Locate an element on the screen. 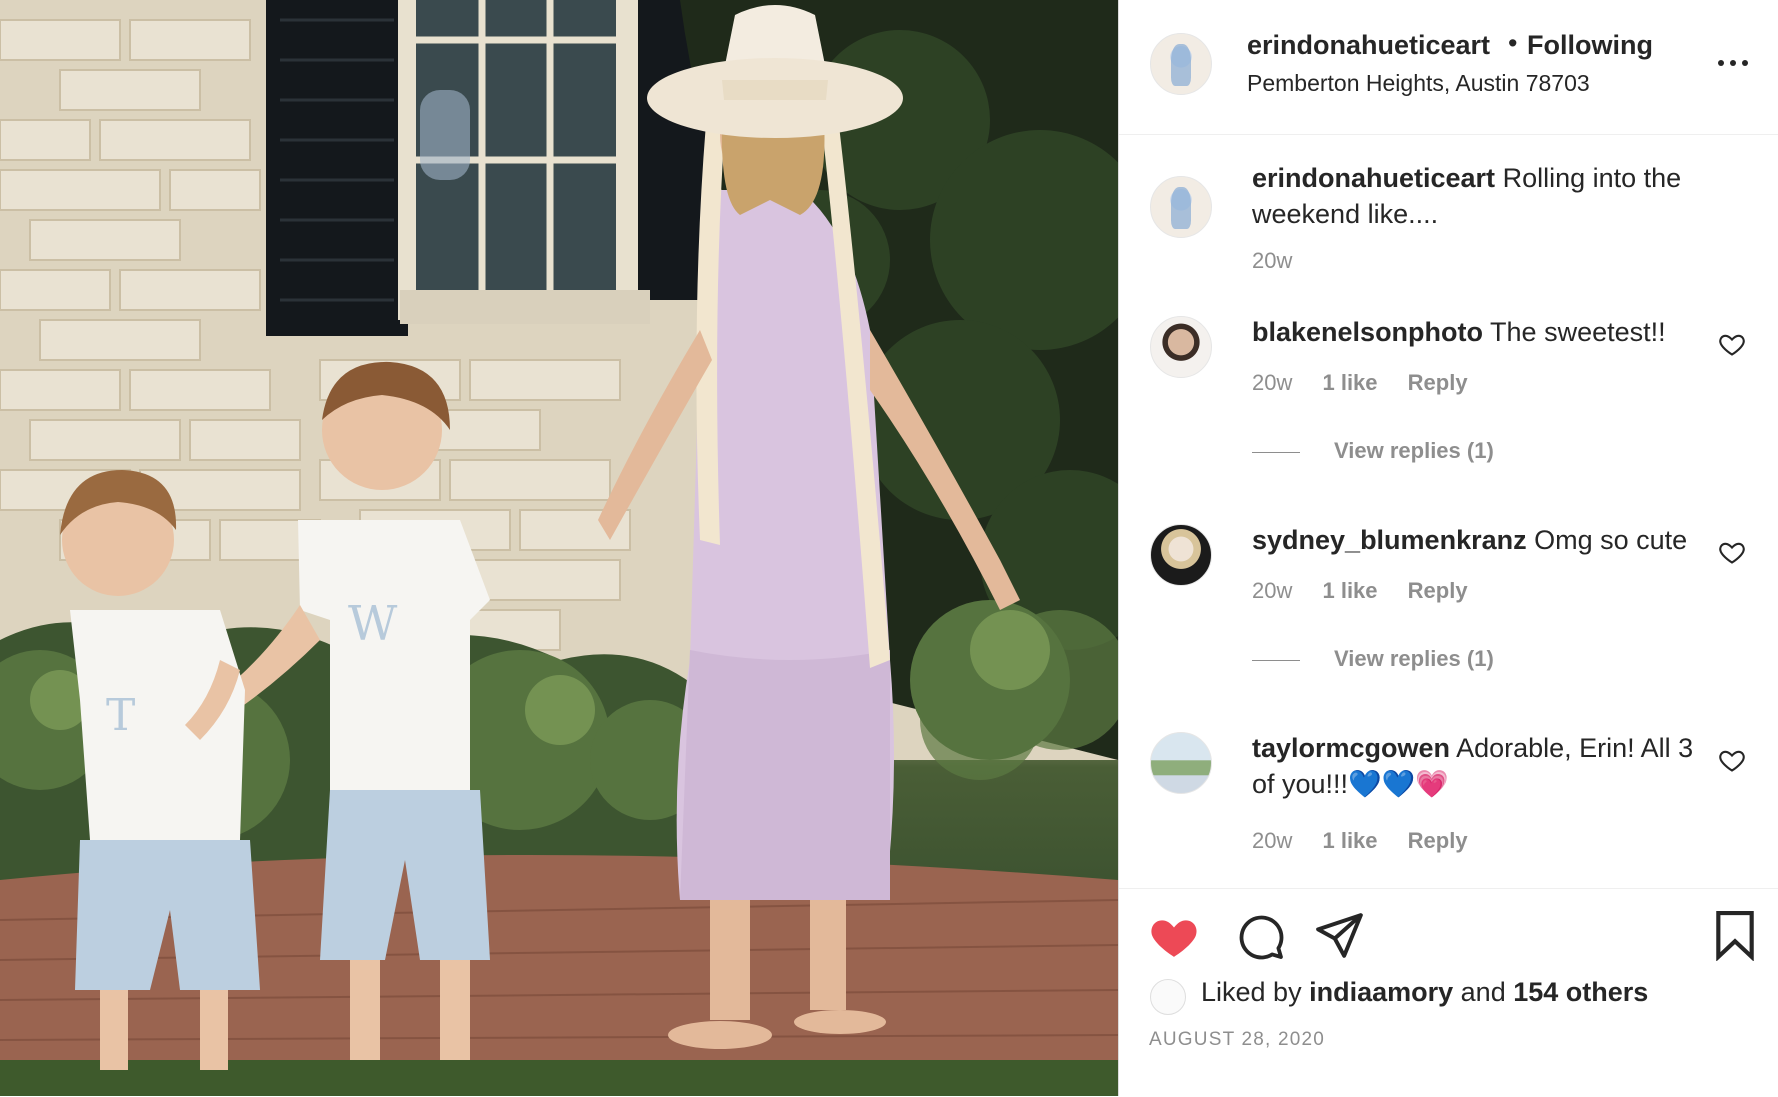  comment-text: sydney_blumenkranz Omg so cute is located at coordinates (1487, 540).